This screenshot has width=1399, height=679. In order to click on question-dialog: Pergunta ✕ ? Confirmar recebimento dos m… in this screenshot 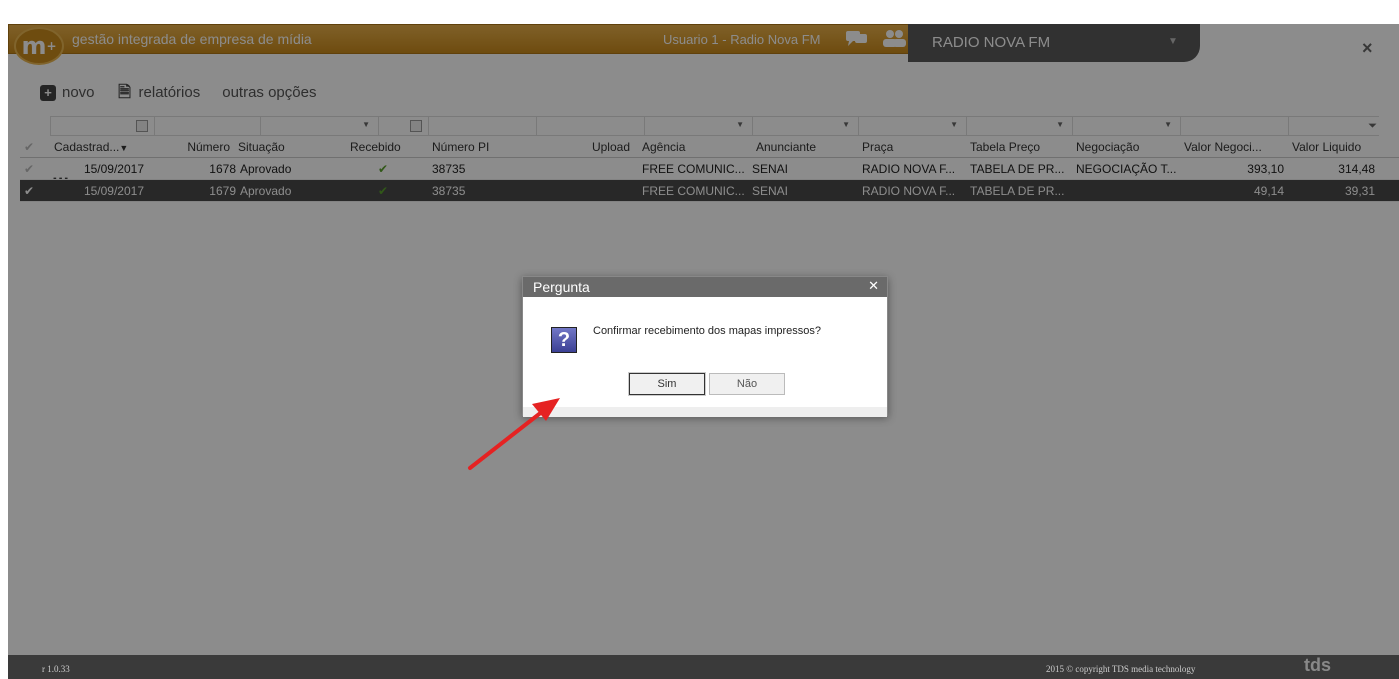, I will do `click(705, 346)`.